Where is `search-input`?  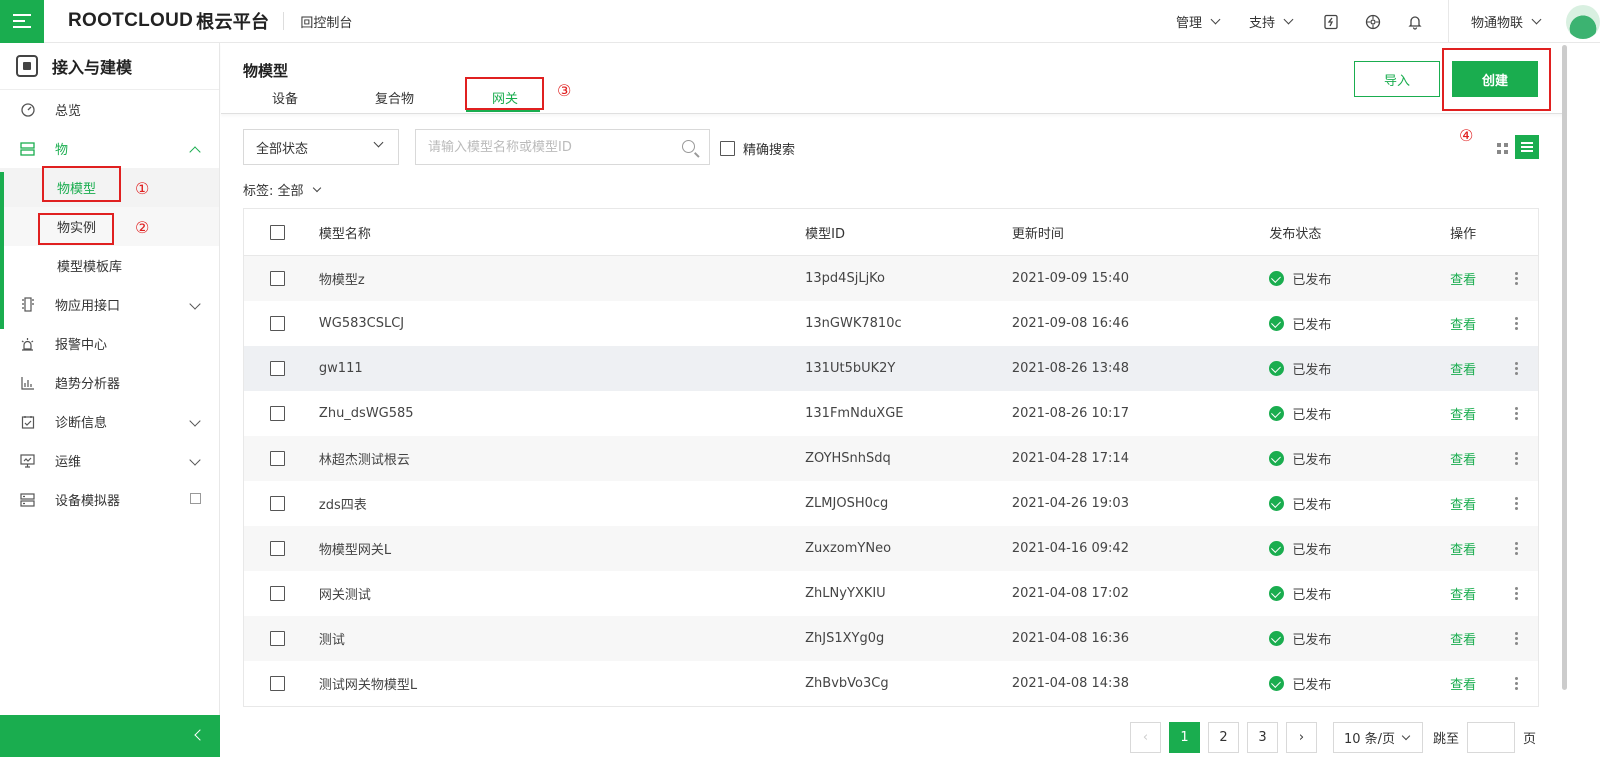 search-input is located at coordinates (548, 147).